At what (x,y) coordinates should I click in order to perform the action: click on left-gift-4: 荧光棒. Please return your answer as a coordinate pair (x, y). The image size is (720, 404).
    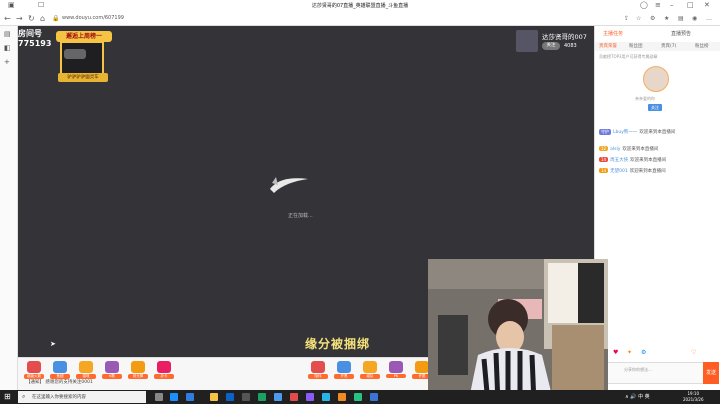
    Looking at the image, I should click on (138, 370).